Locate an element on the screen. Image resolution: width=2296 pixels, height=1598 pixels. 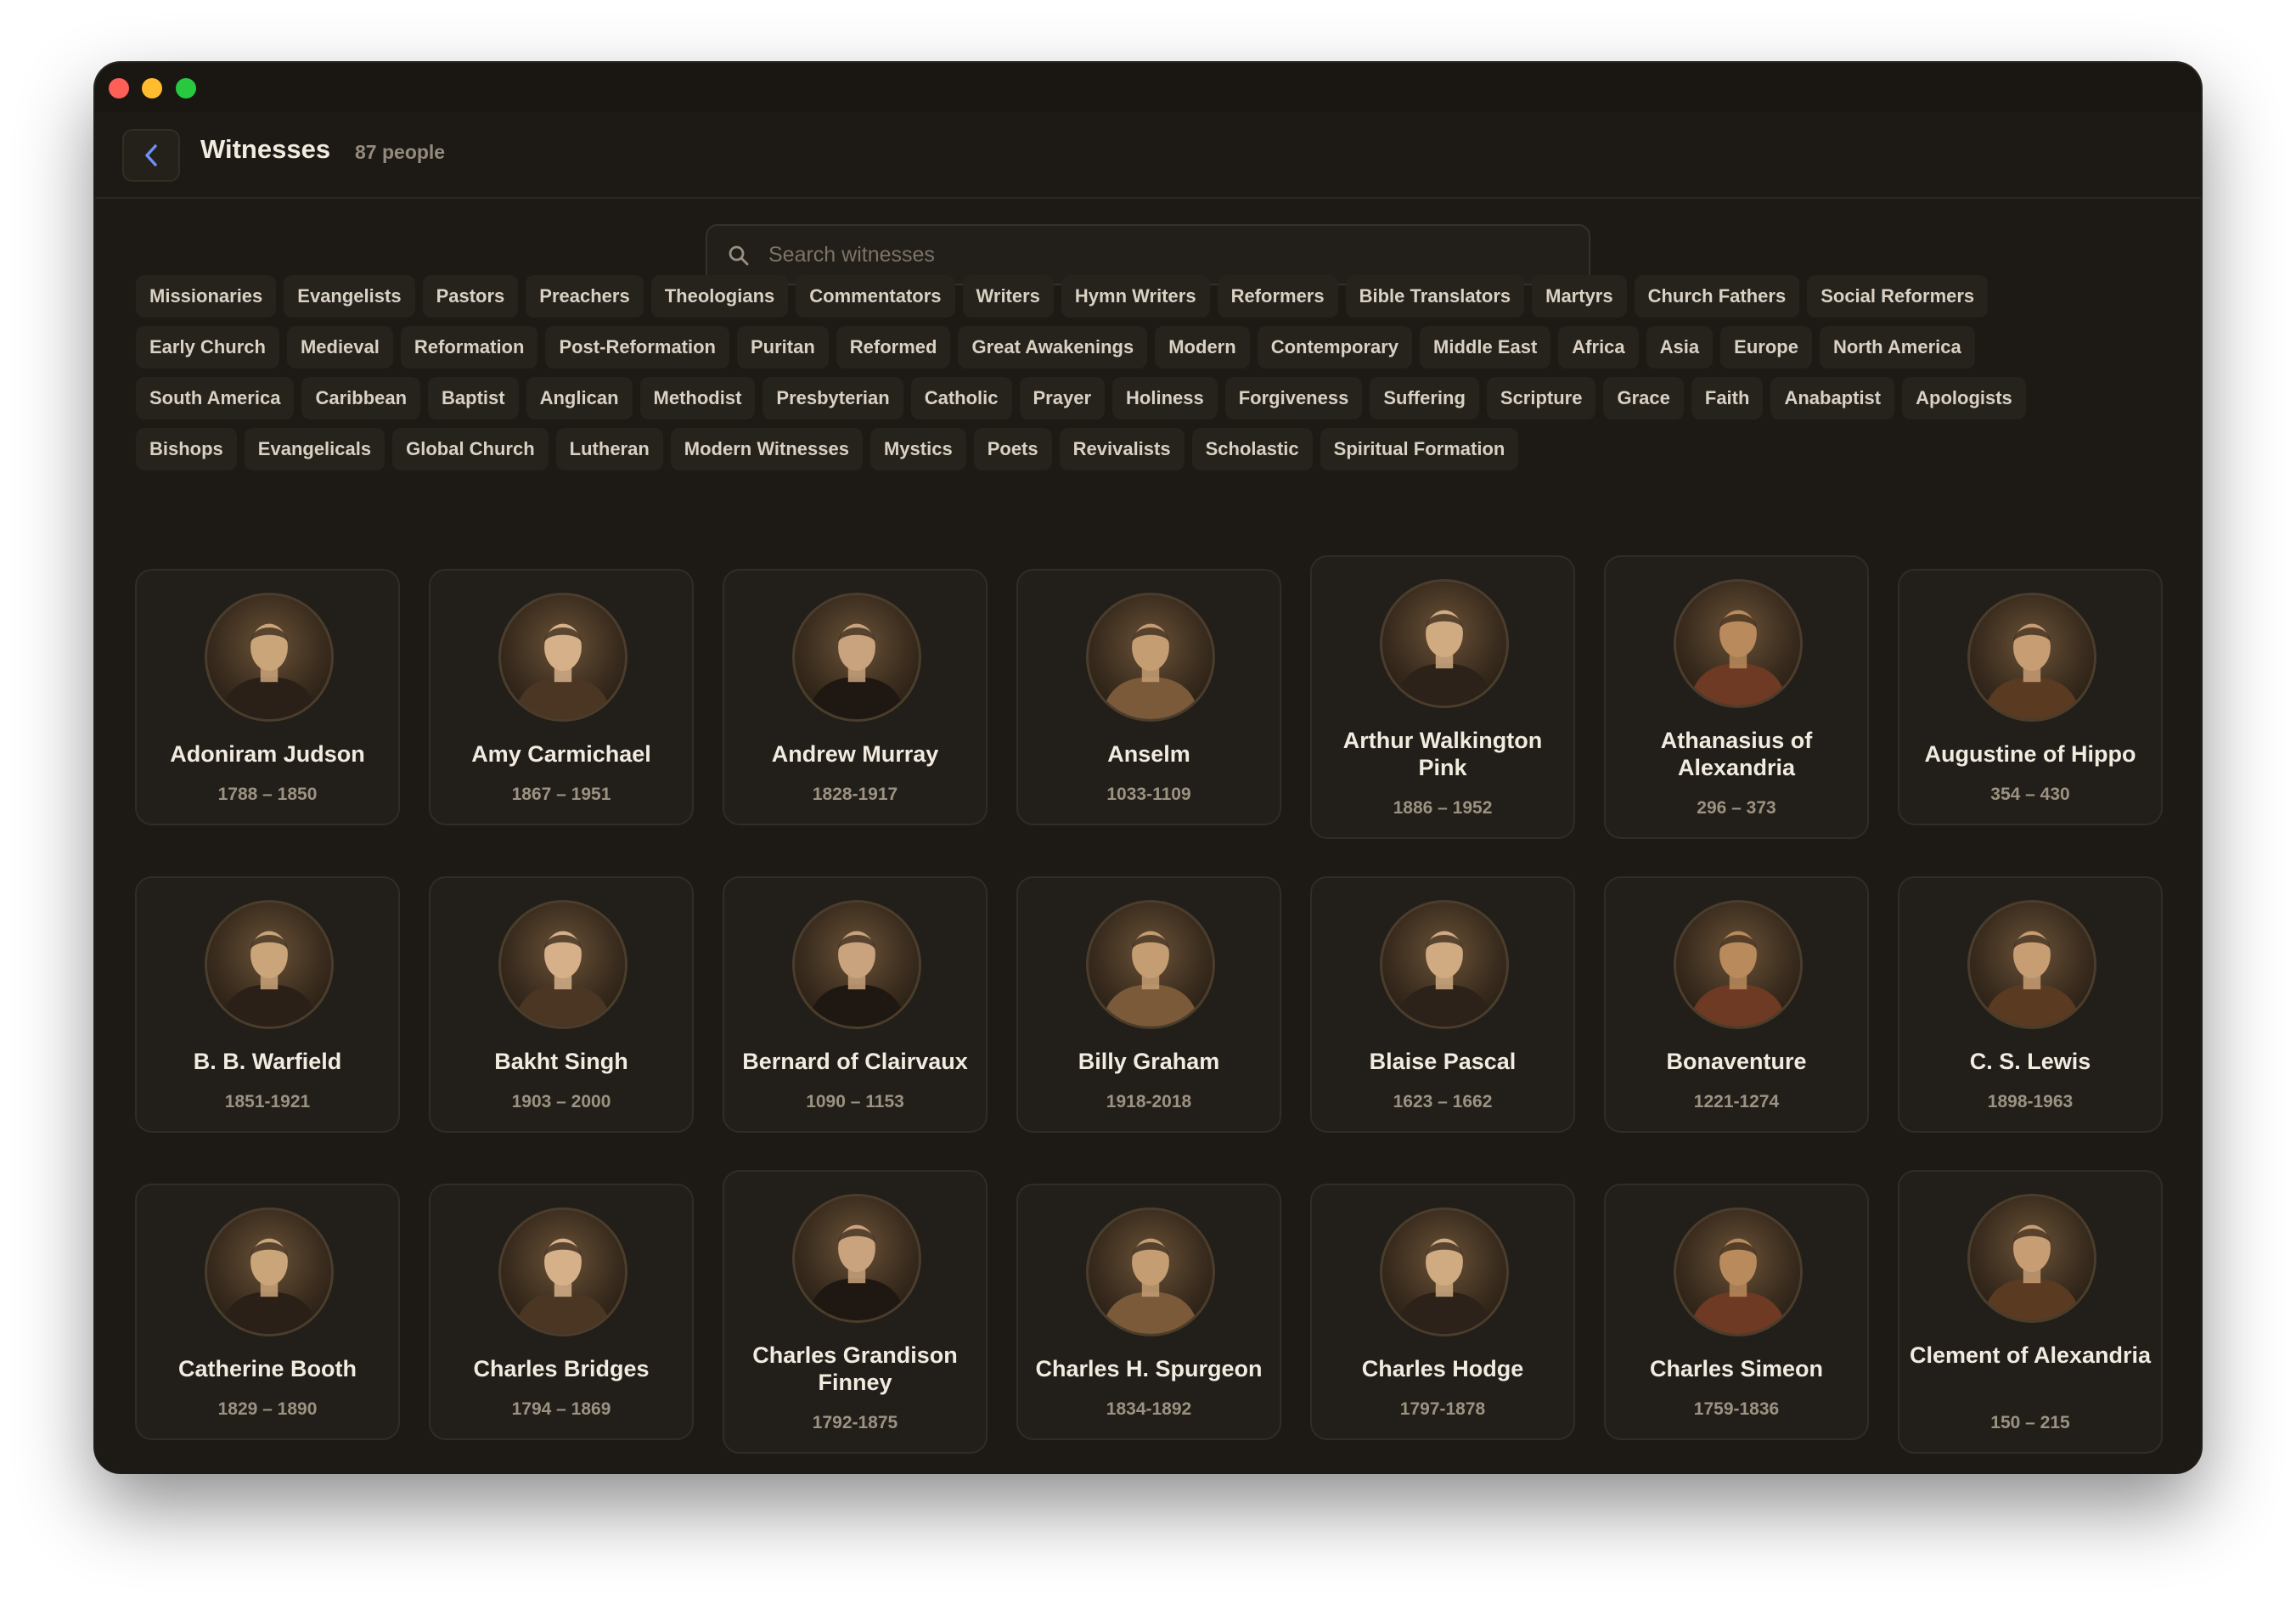
witness-card: Adoniram Judson 1788 – 1850 is located at coordinates (267, 697).